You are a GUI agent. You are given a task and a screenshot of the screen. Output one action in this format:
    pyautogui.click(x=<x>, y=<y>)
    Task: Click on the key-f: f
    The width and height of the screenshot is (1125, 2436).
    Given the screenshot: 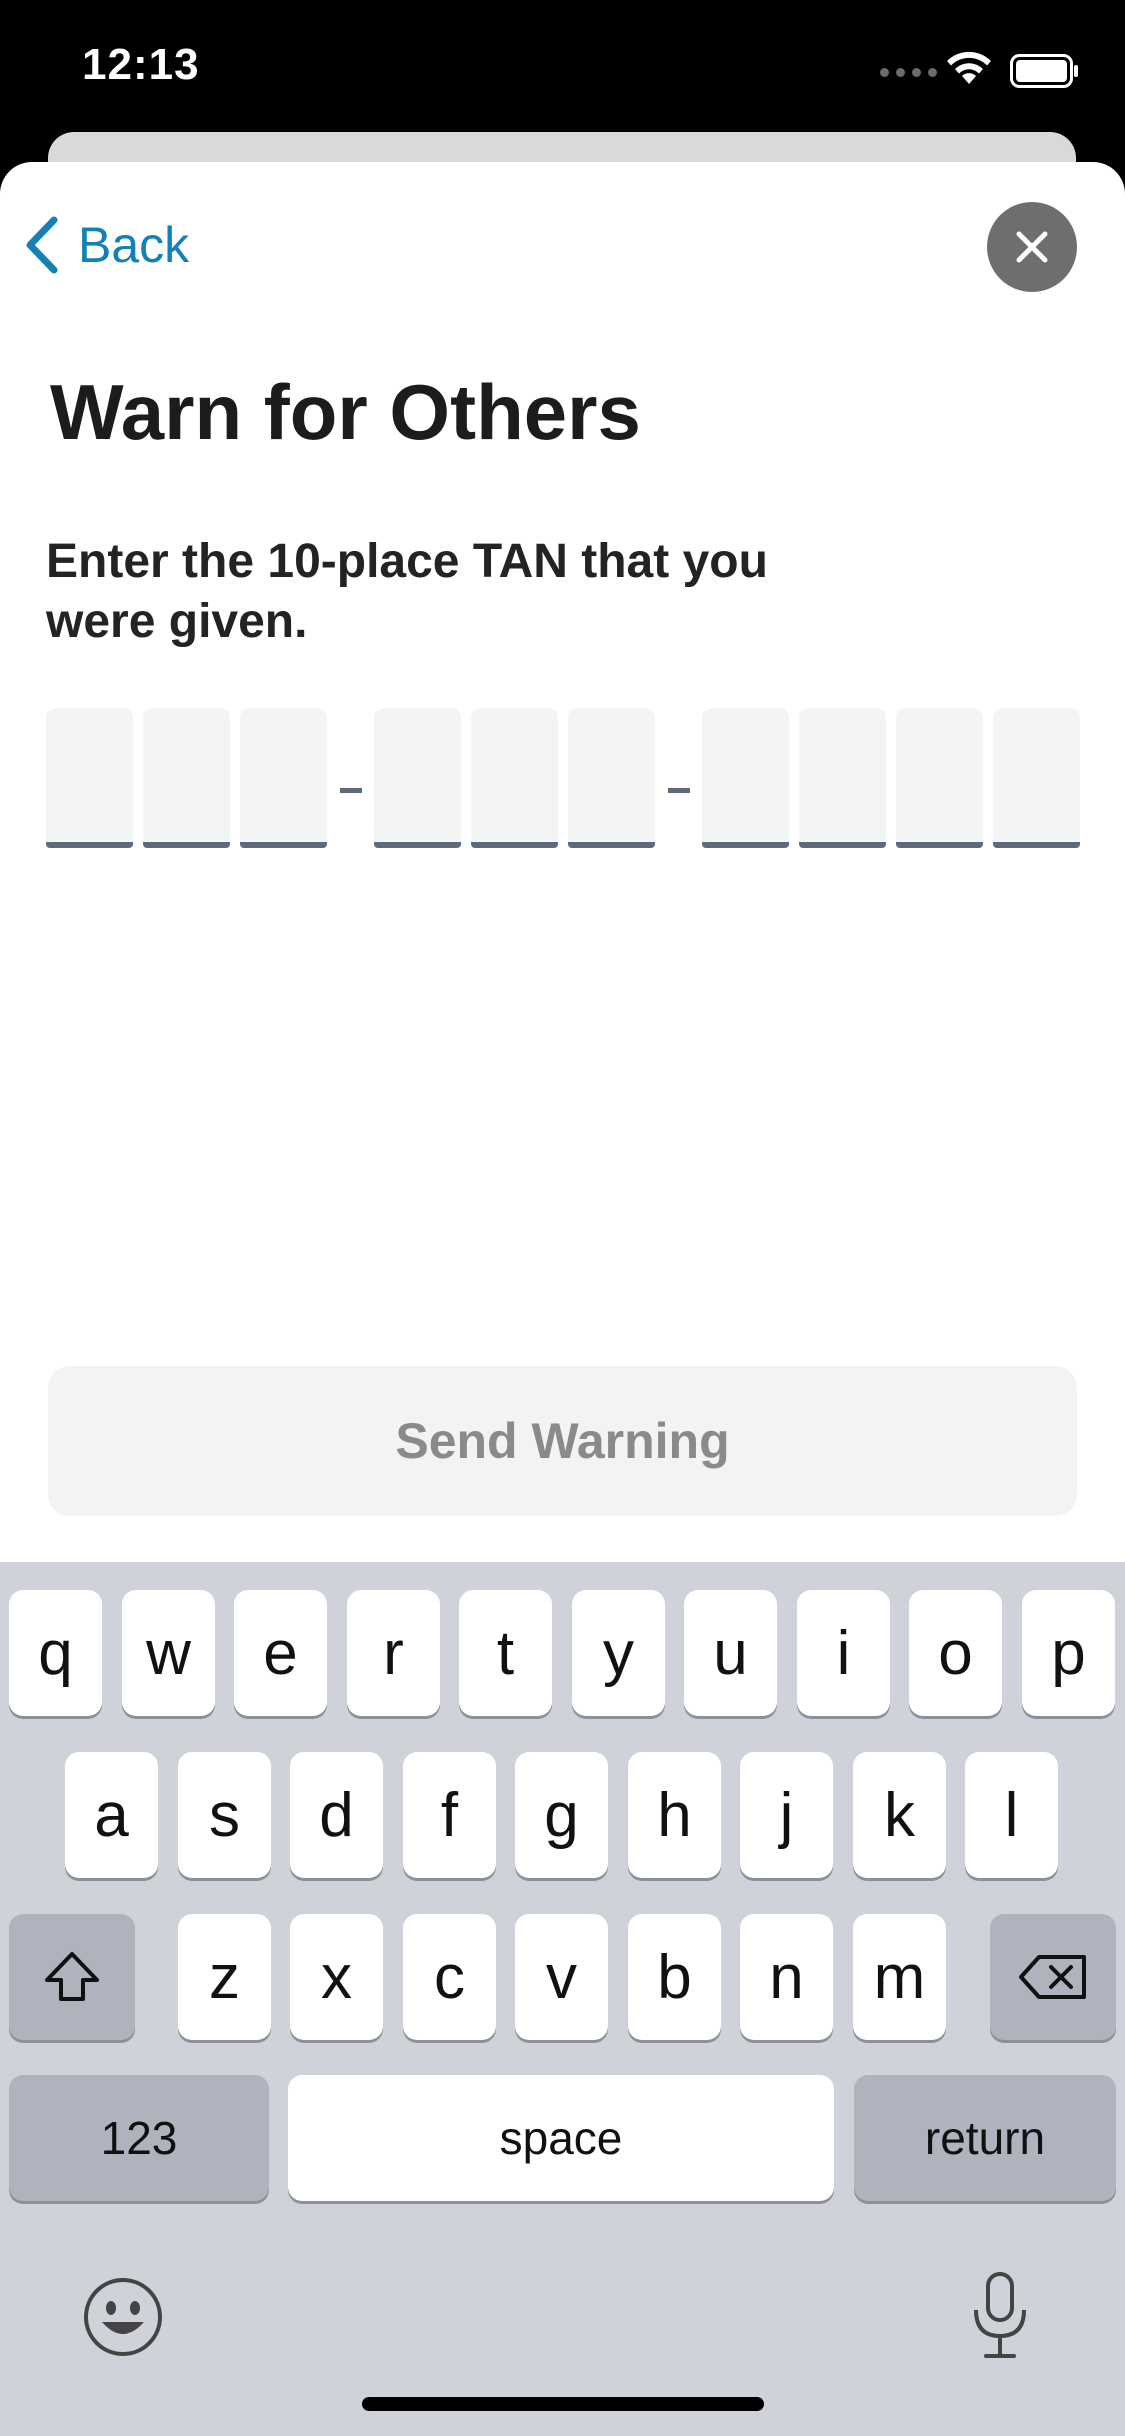 What is the action you would take?
    pyautogui.click(x=449, y=1815)
    